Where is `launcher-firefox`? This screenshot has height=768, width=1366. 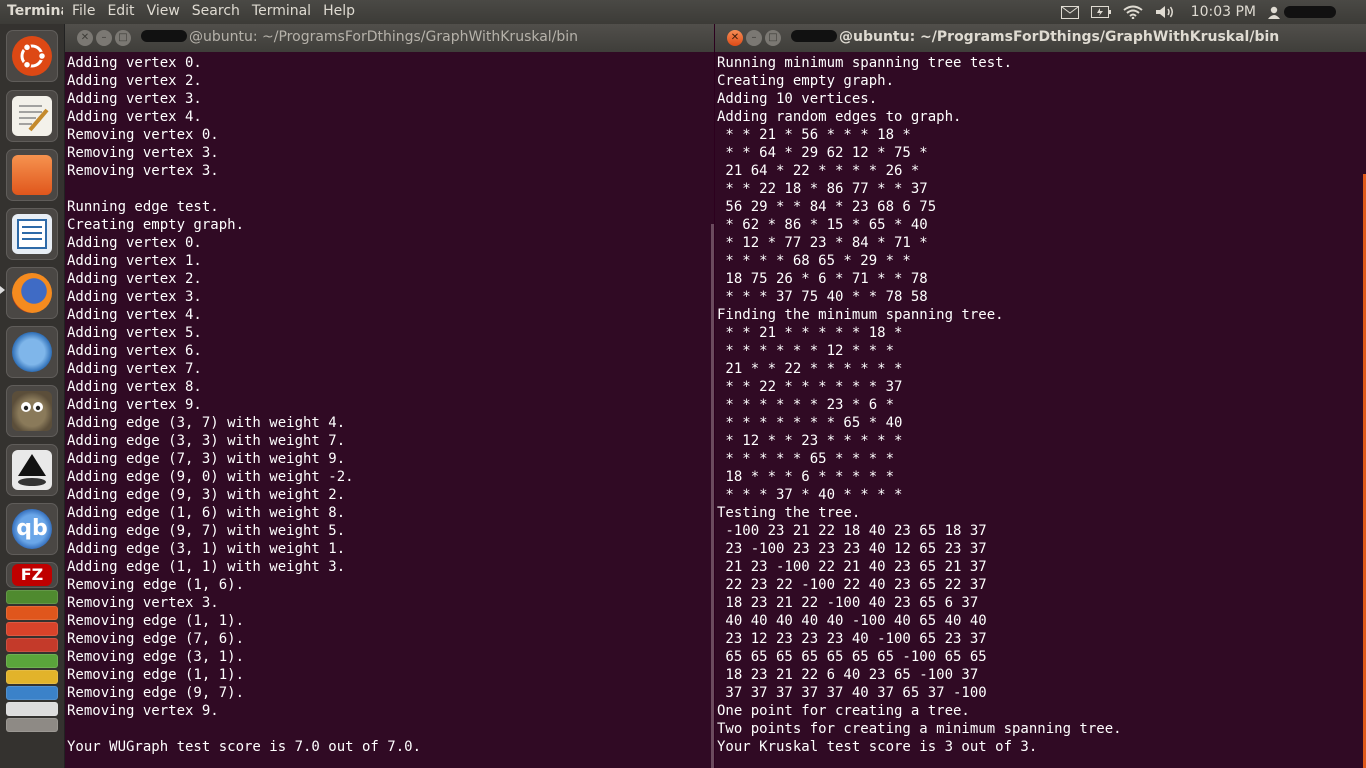
launcher-firefox is located at coordinates (32, 293).